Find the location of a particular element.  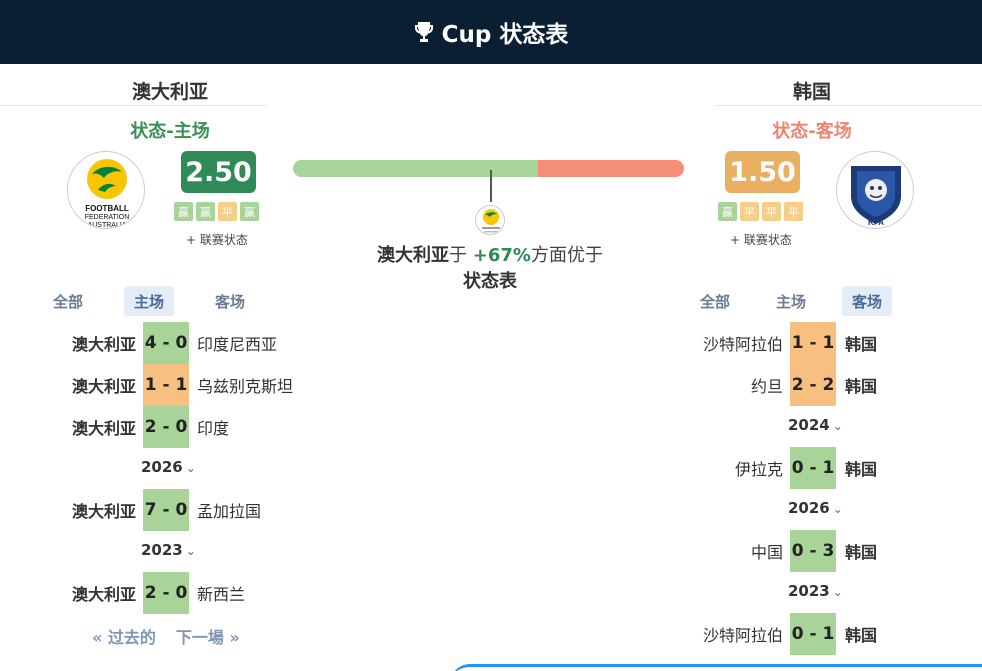

comparison-subject: 状态表 is located at coordinates (490, 281).